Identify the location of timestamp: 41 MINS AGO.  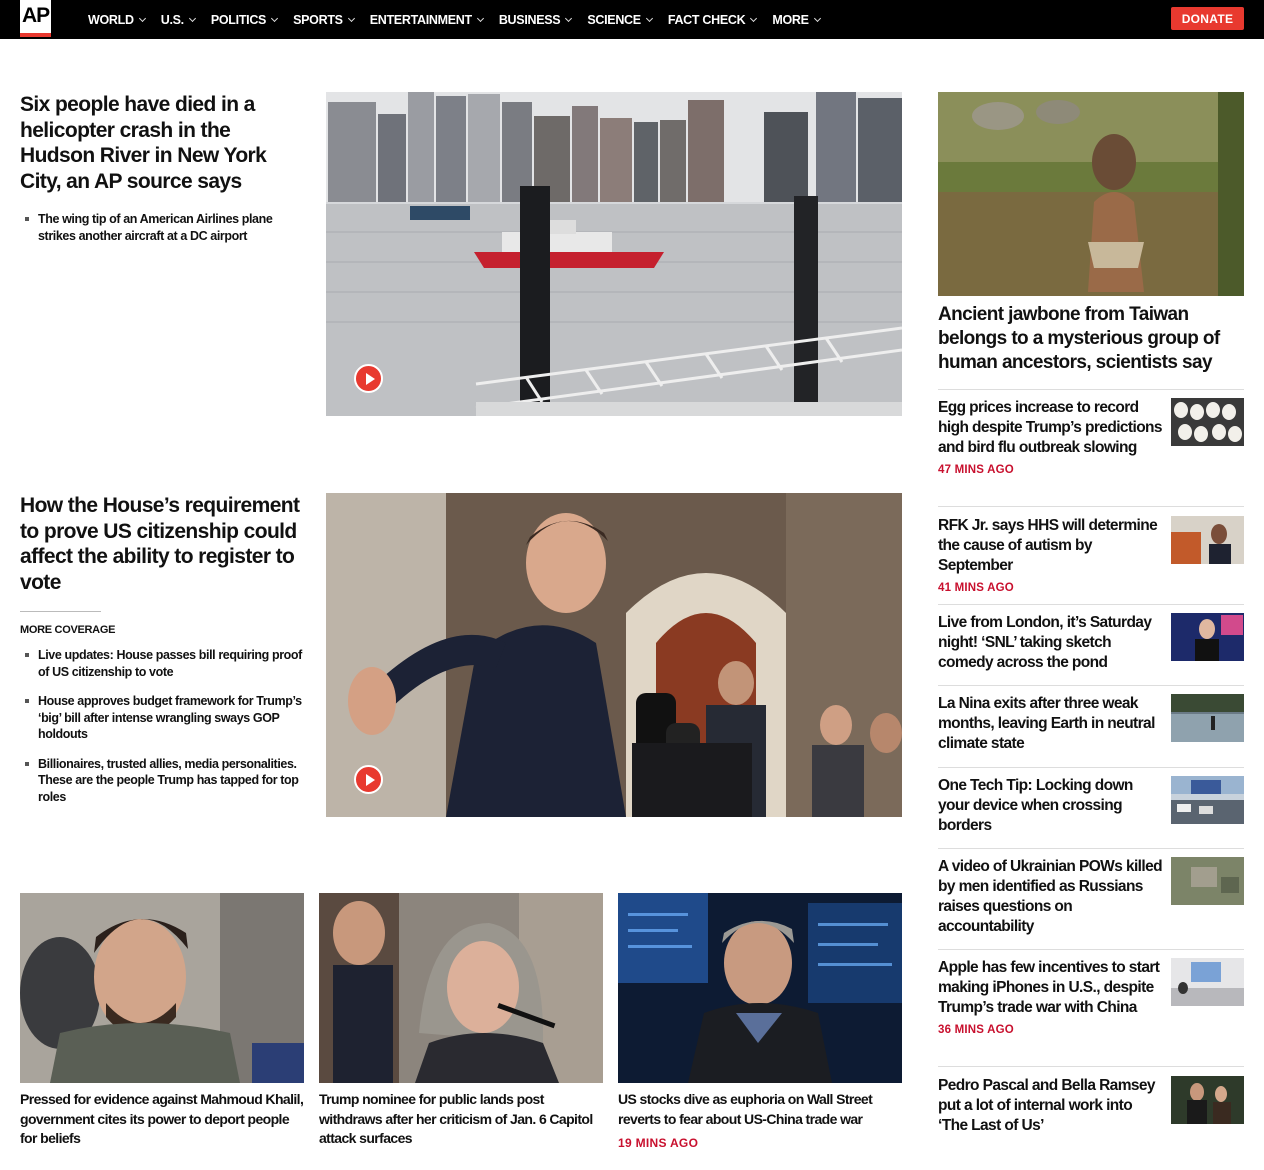
(976, 588).